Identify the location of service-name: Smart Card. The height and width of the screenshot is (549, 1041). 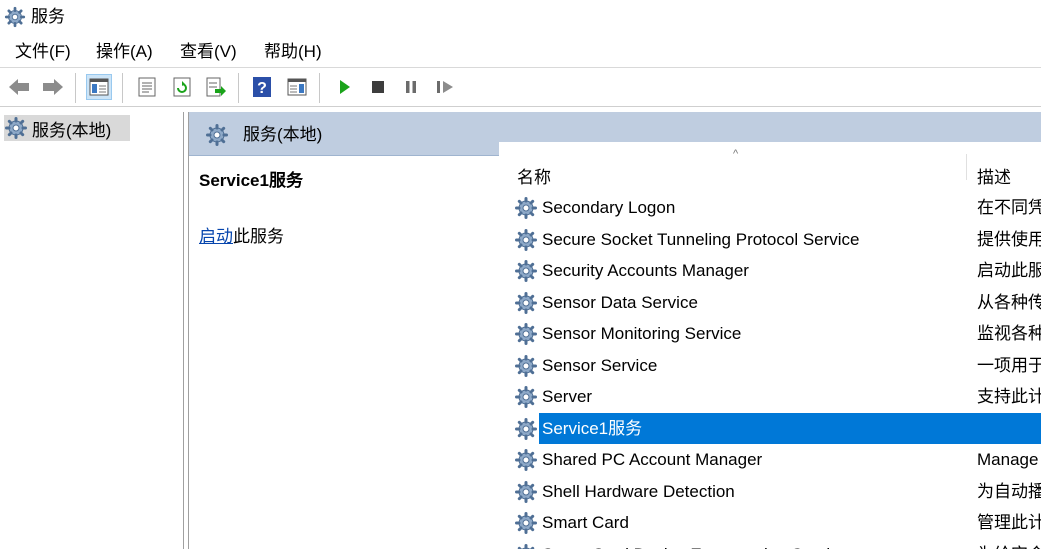
(585, 522).